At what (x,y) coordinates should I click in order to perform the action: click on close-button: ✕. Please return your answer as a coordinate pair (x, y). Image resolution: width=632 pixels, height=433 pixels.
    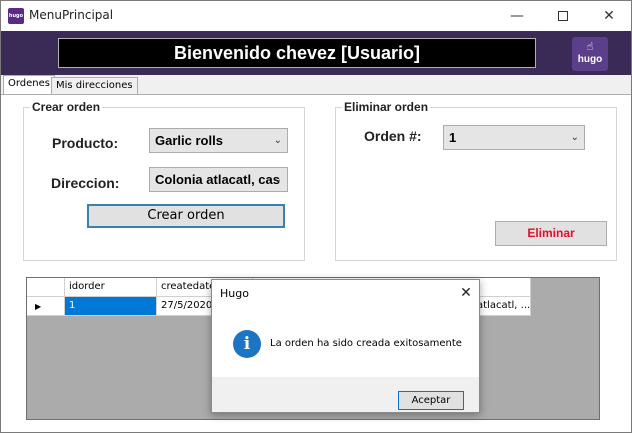
    Looking at the image, I should click on (608, 16).